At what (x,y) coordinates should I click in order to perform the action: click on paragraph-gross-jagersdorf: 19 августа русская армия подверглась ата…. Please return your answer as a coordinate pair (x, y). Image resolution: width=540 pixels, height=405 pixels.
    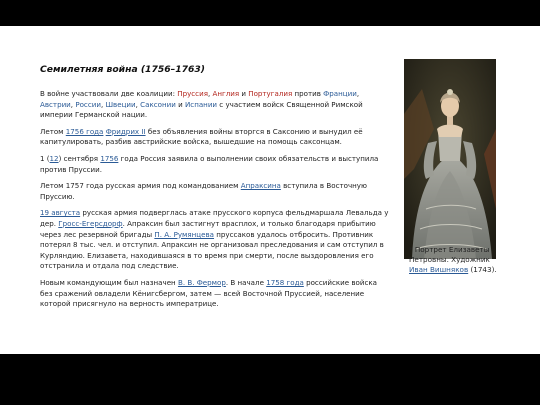
    Looking at the image, I should click on (215, 240).